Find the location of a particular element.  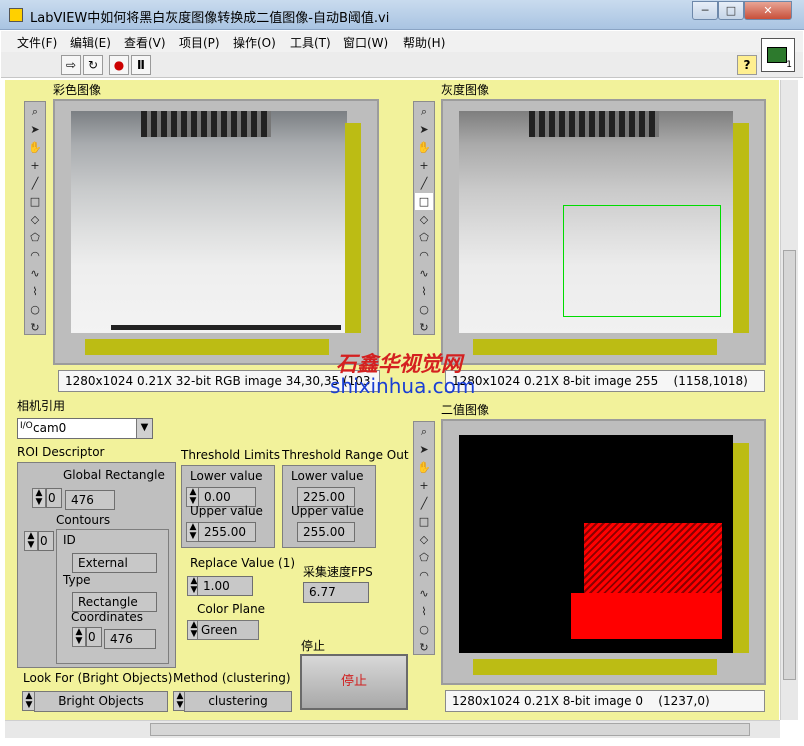

gray-image-tool-palette: ⌕ ➤ ✋ + ╱ □ ◇ ⬠ ◠ ∿ ⌇ ○ ↻ is located at coordinates (424, 218).